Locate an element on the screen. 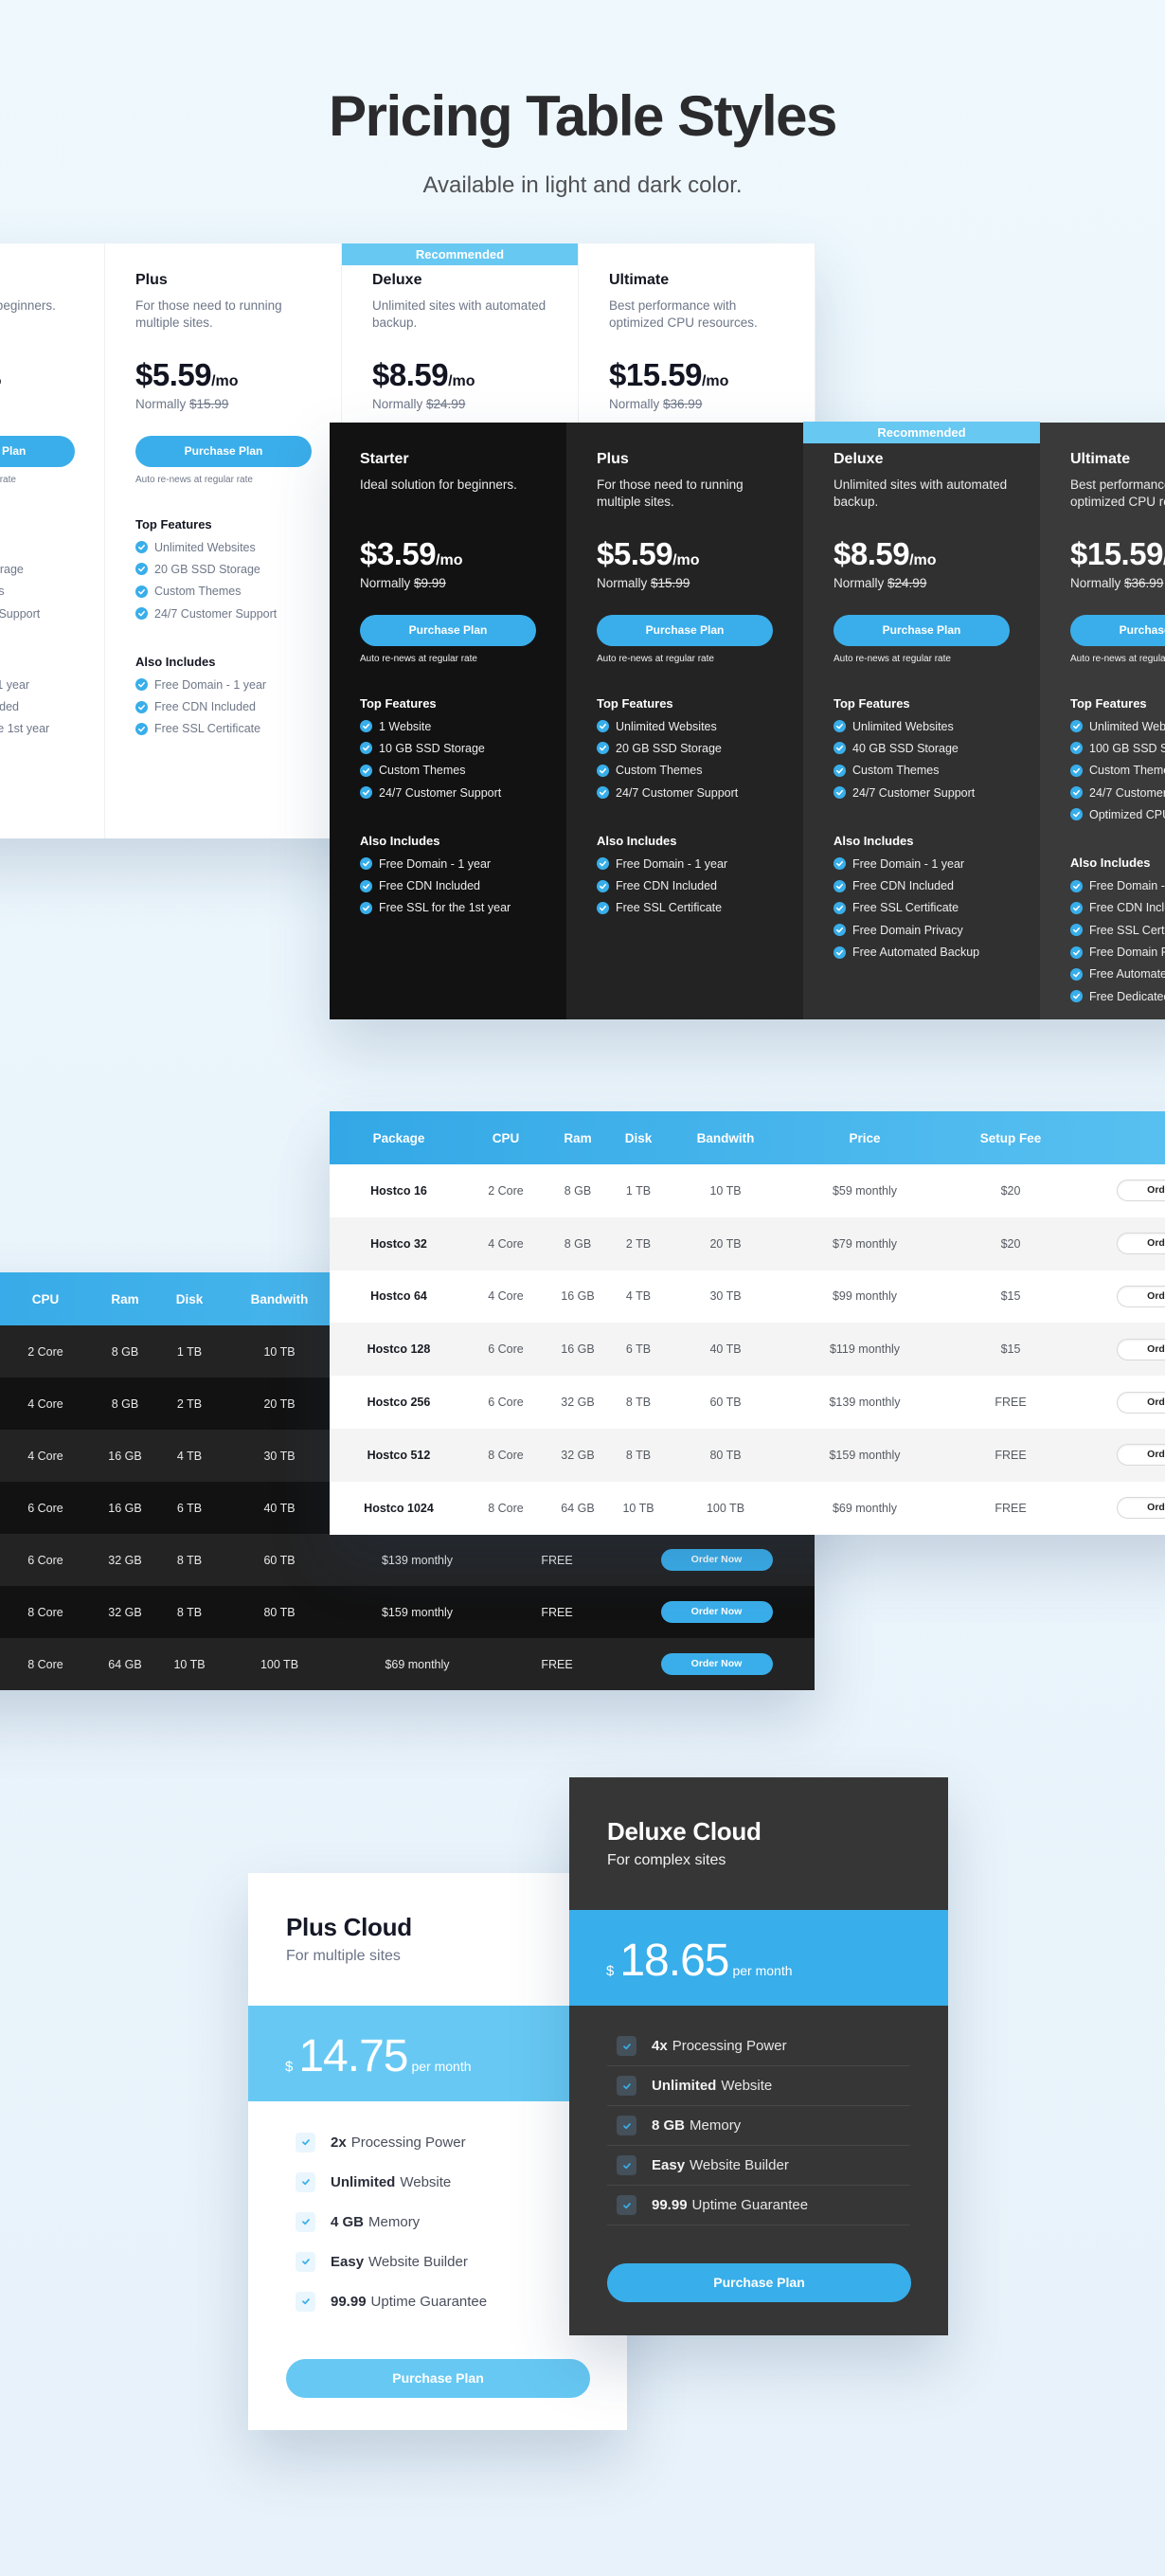  table-cell: 32 GB is located at coordinates (578, 1455).